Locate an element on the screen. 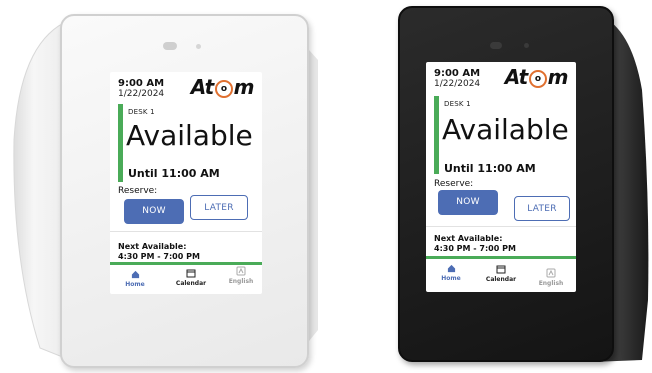 The height and width of the screenshot is (373, 652). white-sensor is located at coordinates (198, 46).